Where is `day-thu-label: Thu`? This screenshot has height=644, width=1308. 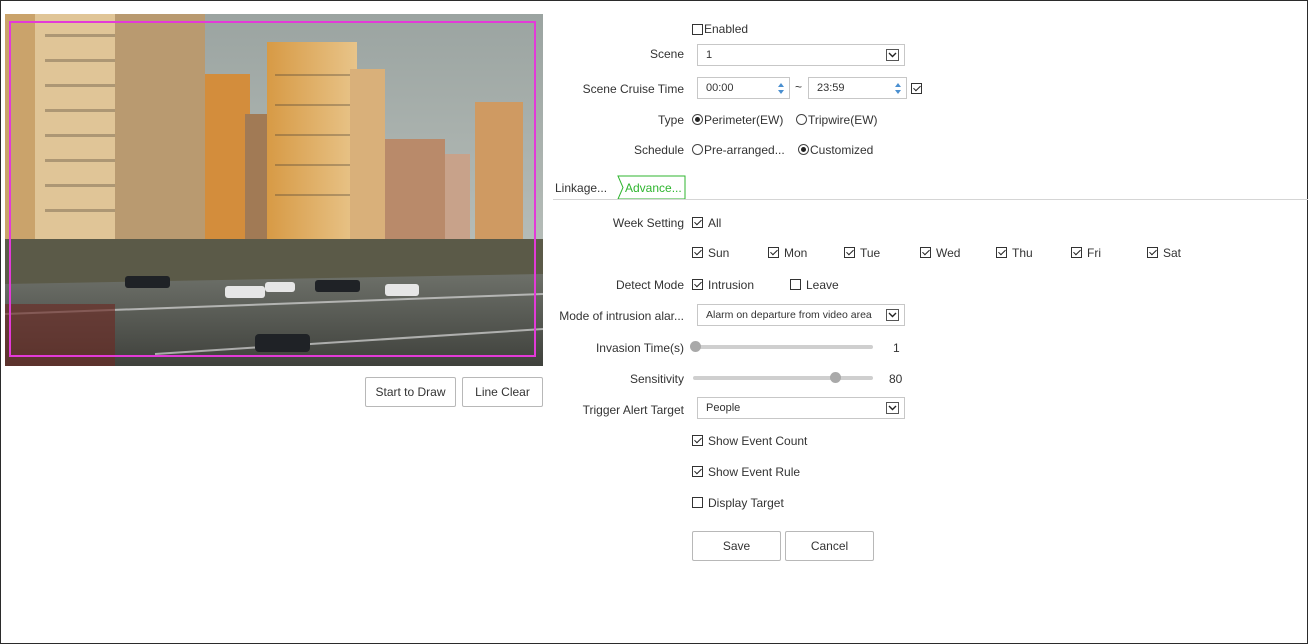 day-thu-label: Thu is located at coordinates (1022, 253).